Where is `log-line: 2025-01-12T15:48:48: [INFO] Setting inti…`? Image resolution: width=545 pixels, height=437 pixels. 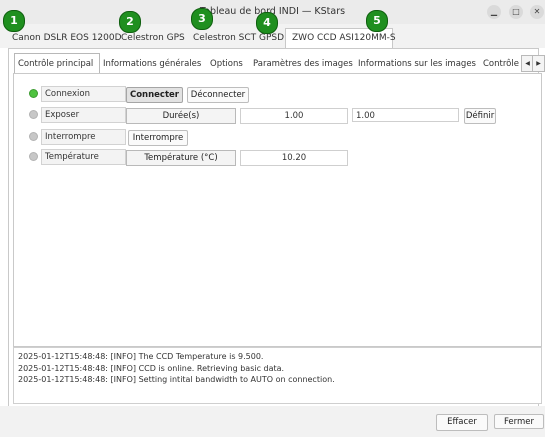 log-line: 2025-01-12T15:48:48: [INFO] Setting inti… is located at coordinates (176, 379).